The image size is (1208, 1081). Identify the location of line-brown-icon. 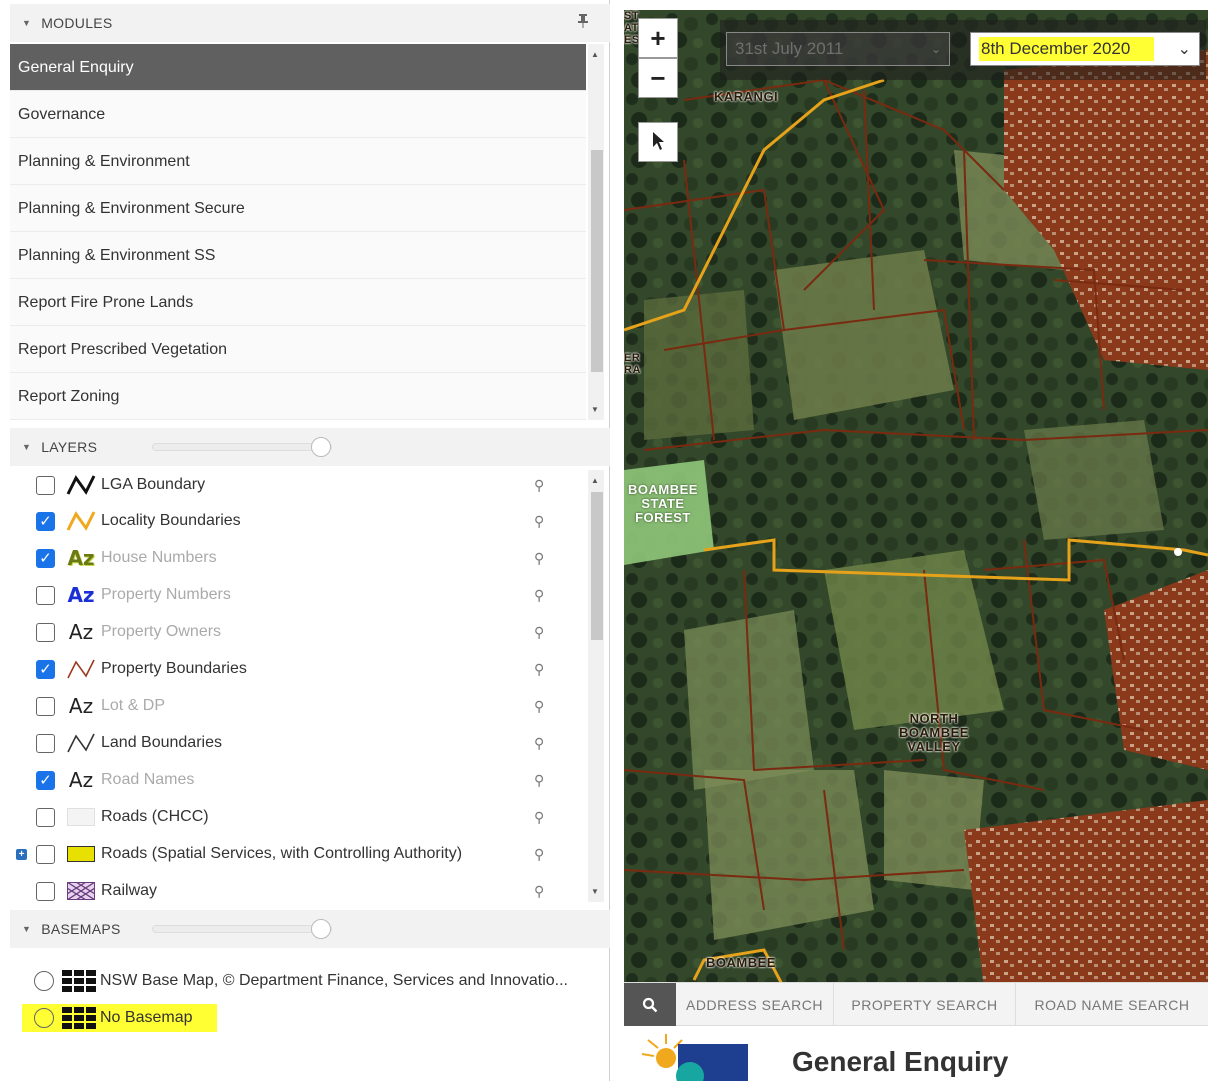
(81, 669).